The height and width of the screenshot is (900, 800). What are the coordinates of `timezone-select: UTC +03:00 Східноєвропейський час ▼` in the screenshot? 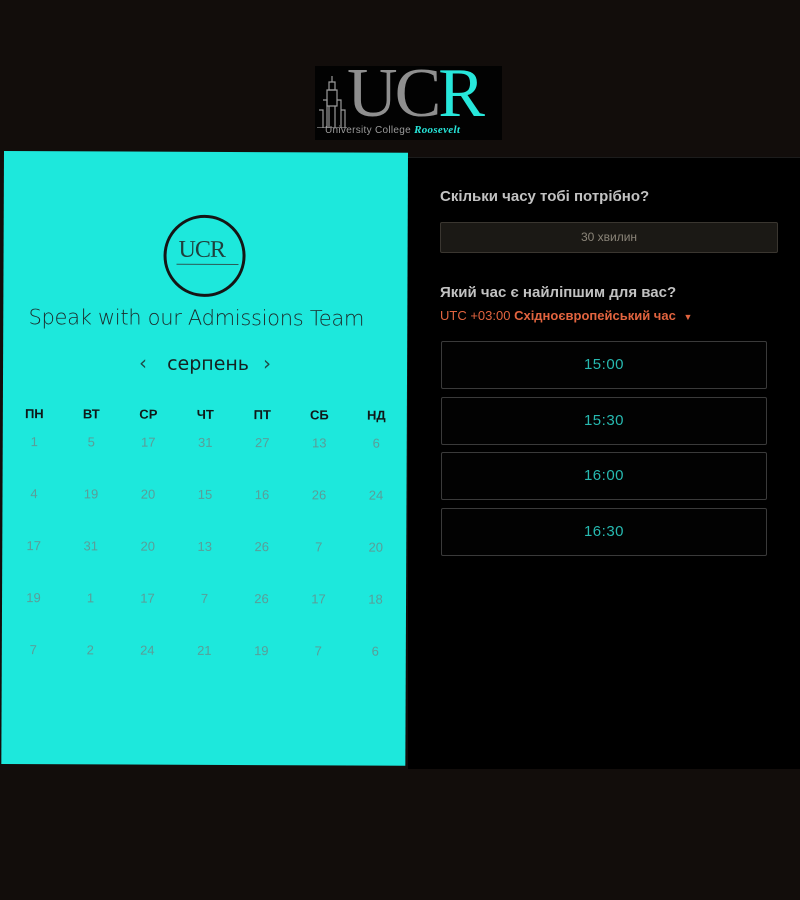 It's located at (566, 315).